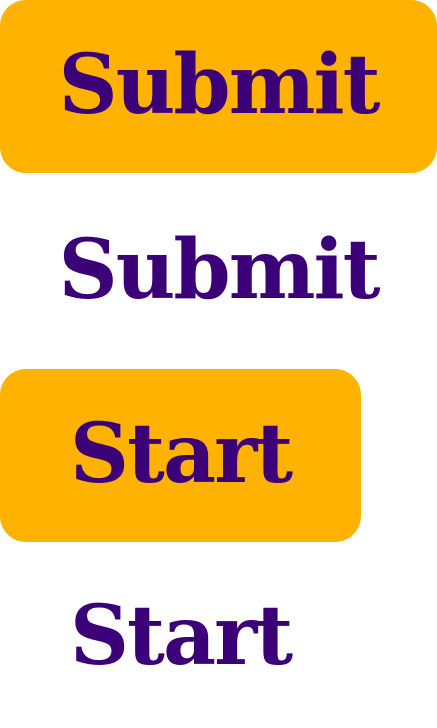 This screenshot has width=437, height=728. I want to click on submit-button-label: Submit, so click(219, 84).